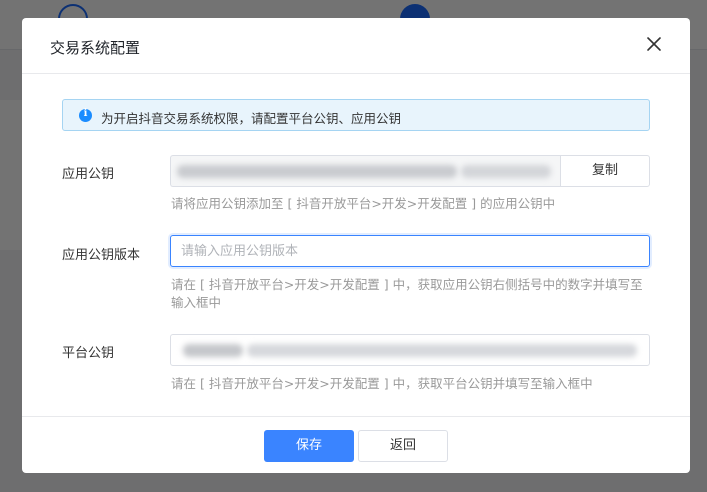  I want to click on app-public-key-label: 应用公钥, so click(88, 174).